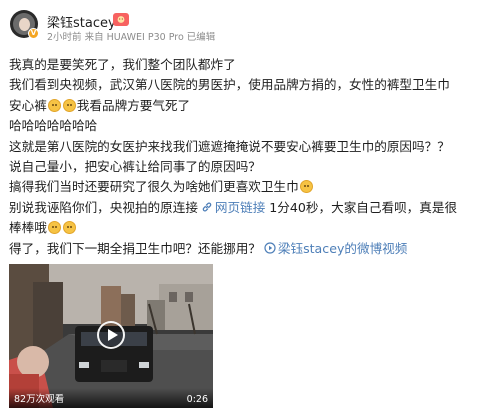  Describe the element at coordinates (342, 248) in the screenshot. I see `video-link-label: 梁钰stacey的微博视频` at that location.